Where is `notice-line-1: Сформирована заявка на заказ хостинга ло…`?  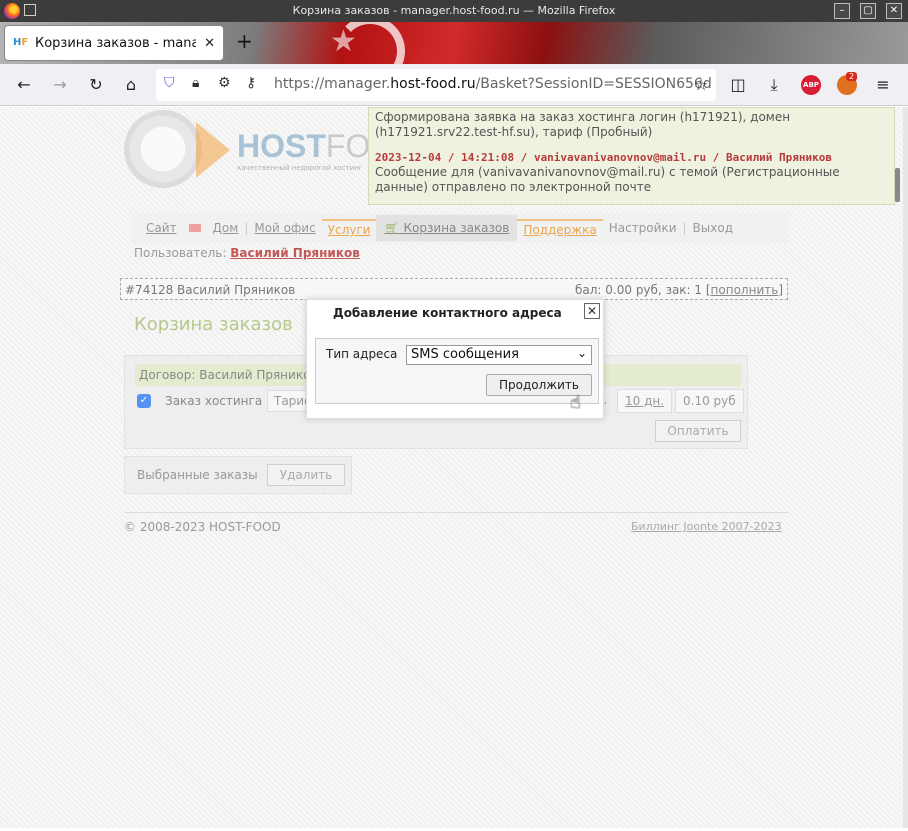
notice-line-1: Сформирована заявка на заказ хостинга ло… is located at coordinates (583, 124).